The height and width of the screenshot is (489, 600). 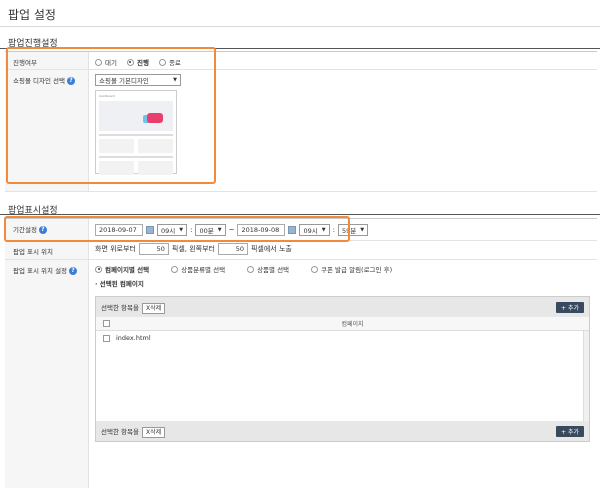 What do you see at coordinates (342, 307) in the screenshot?
I see `panel-top-bar: 선택한 항목을 X삭제 + 추가` at bounding box center [342, 307].